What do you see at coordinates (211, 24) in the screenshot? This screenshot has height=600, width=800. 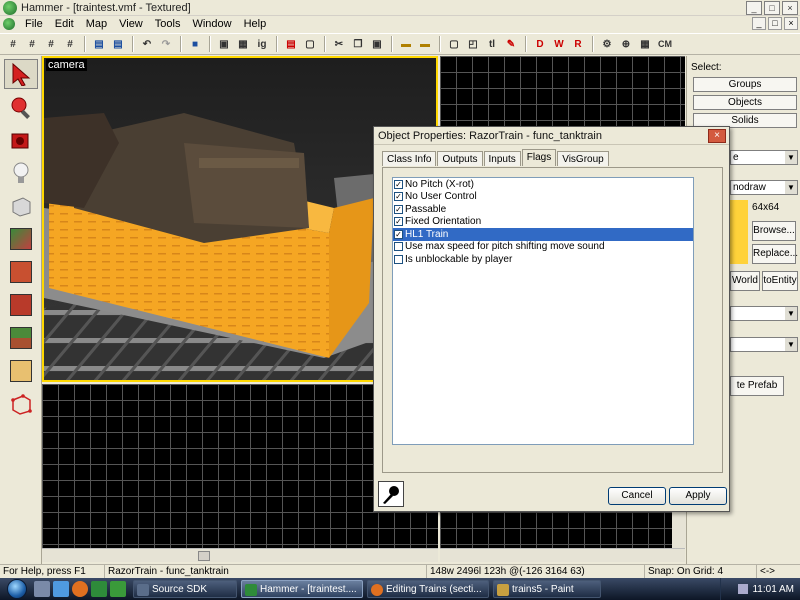 I see `menu-window: Window` at bounding box center [211, 24].